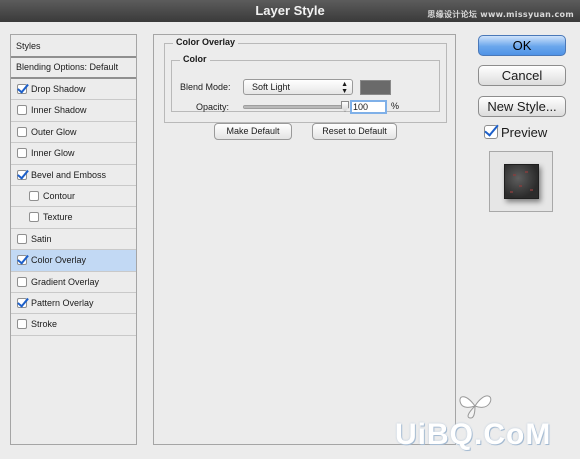 The image size is (580, 459). What do you see at coordinates (65, 281) in the screenshot?
I see `style-item-label: Gradient Overlay` at bounding box center [65, 281].